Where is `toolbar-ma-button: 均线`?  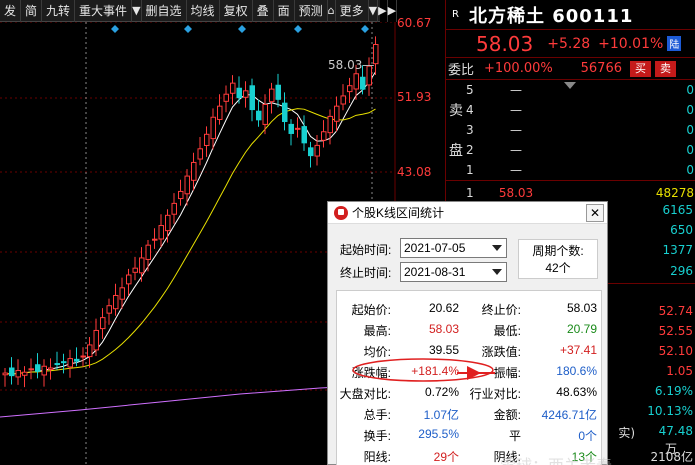 toolbar-ma-button: 均线 is located at coordinates (203, 11).